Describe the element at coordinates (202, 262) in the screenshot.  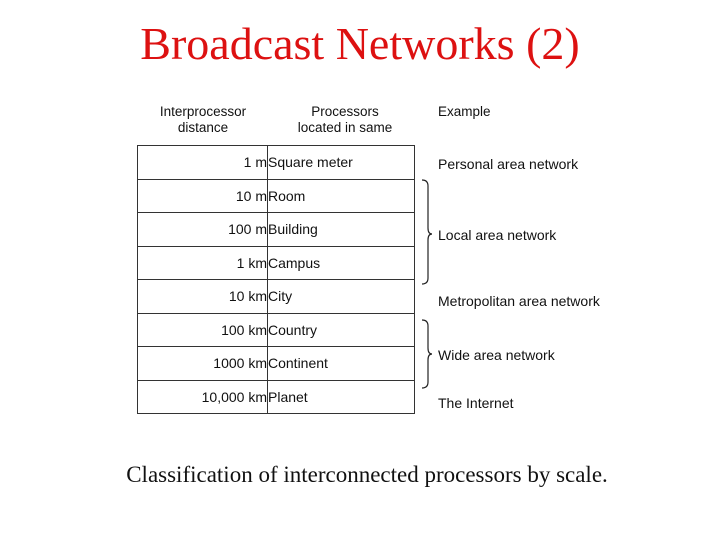
I see `distance-cell: 1 km` at that location.